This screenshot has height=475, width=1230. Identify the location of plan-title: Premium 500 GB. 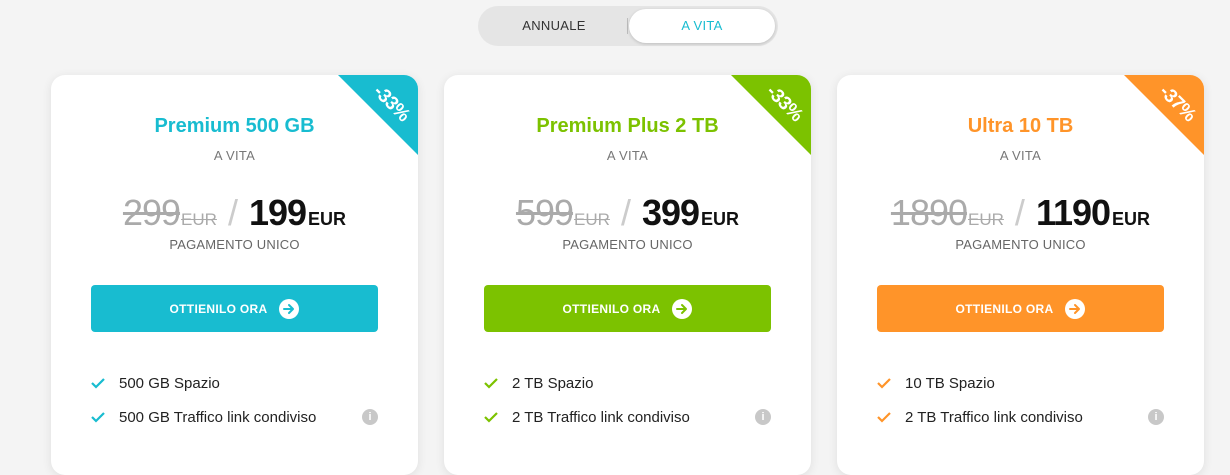
(234, 126).